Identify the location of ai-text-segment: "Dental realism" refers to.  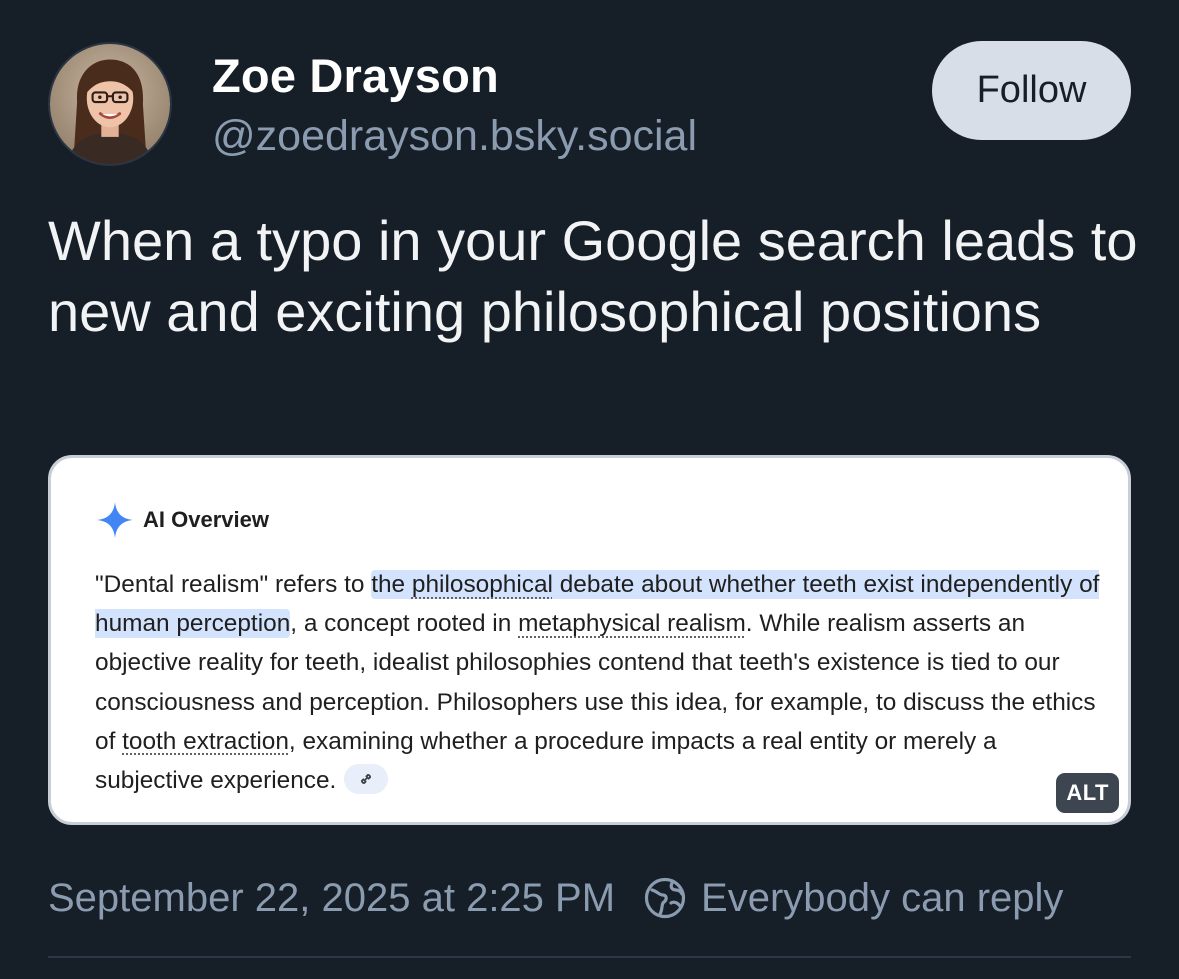
(233, 584).